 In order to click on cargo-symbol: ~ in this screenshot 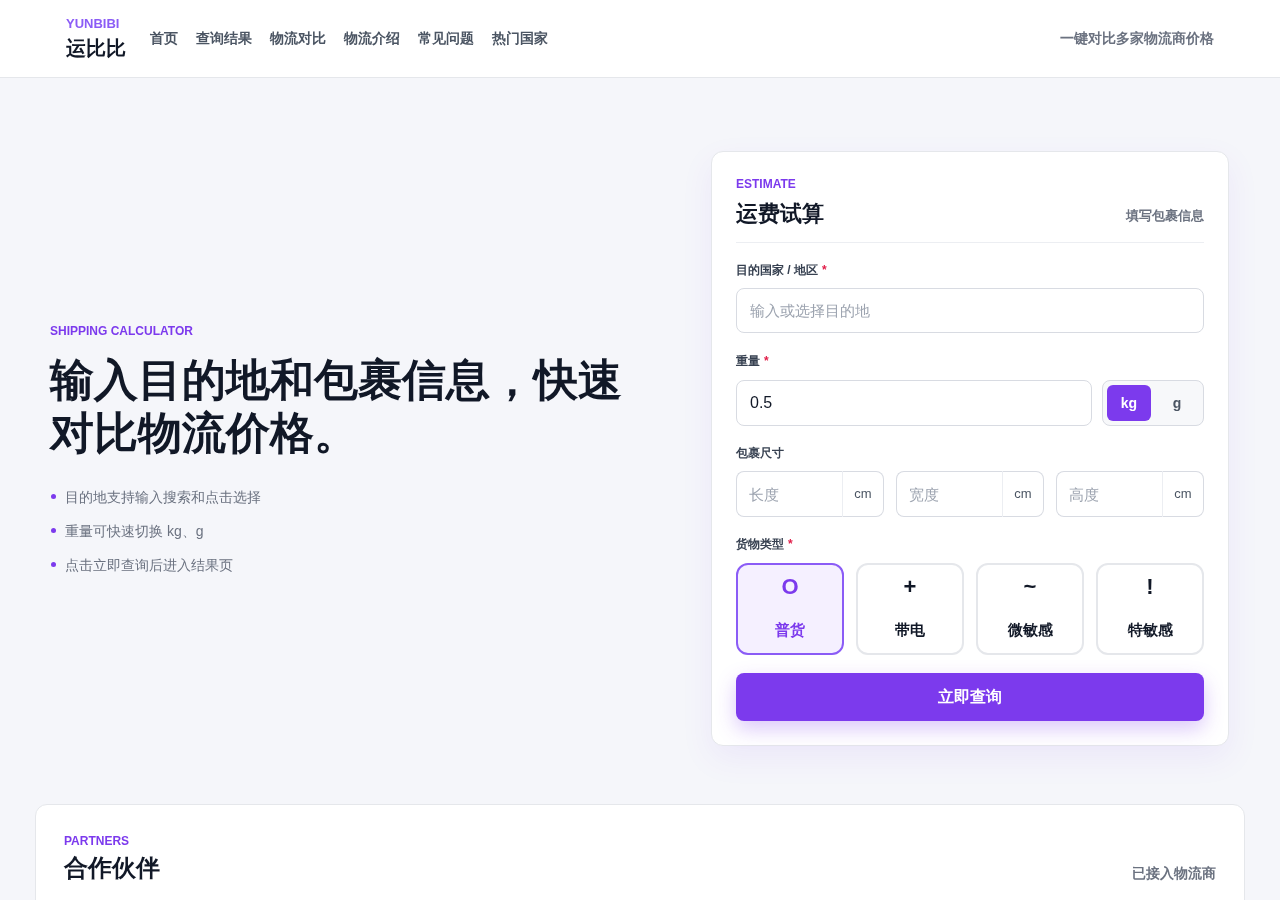, I will do `click(1030, 587)`.